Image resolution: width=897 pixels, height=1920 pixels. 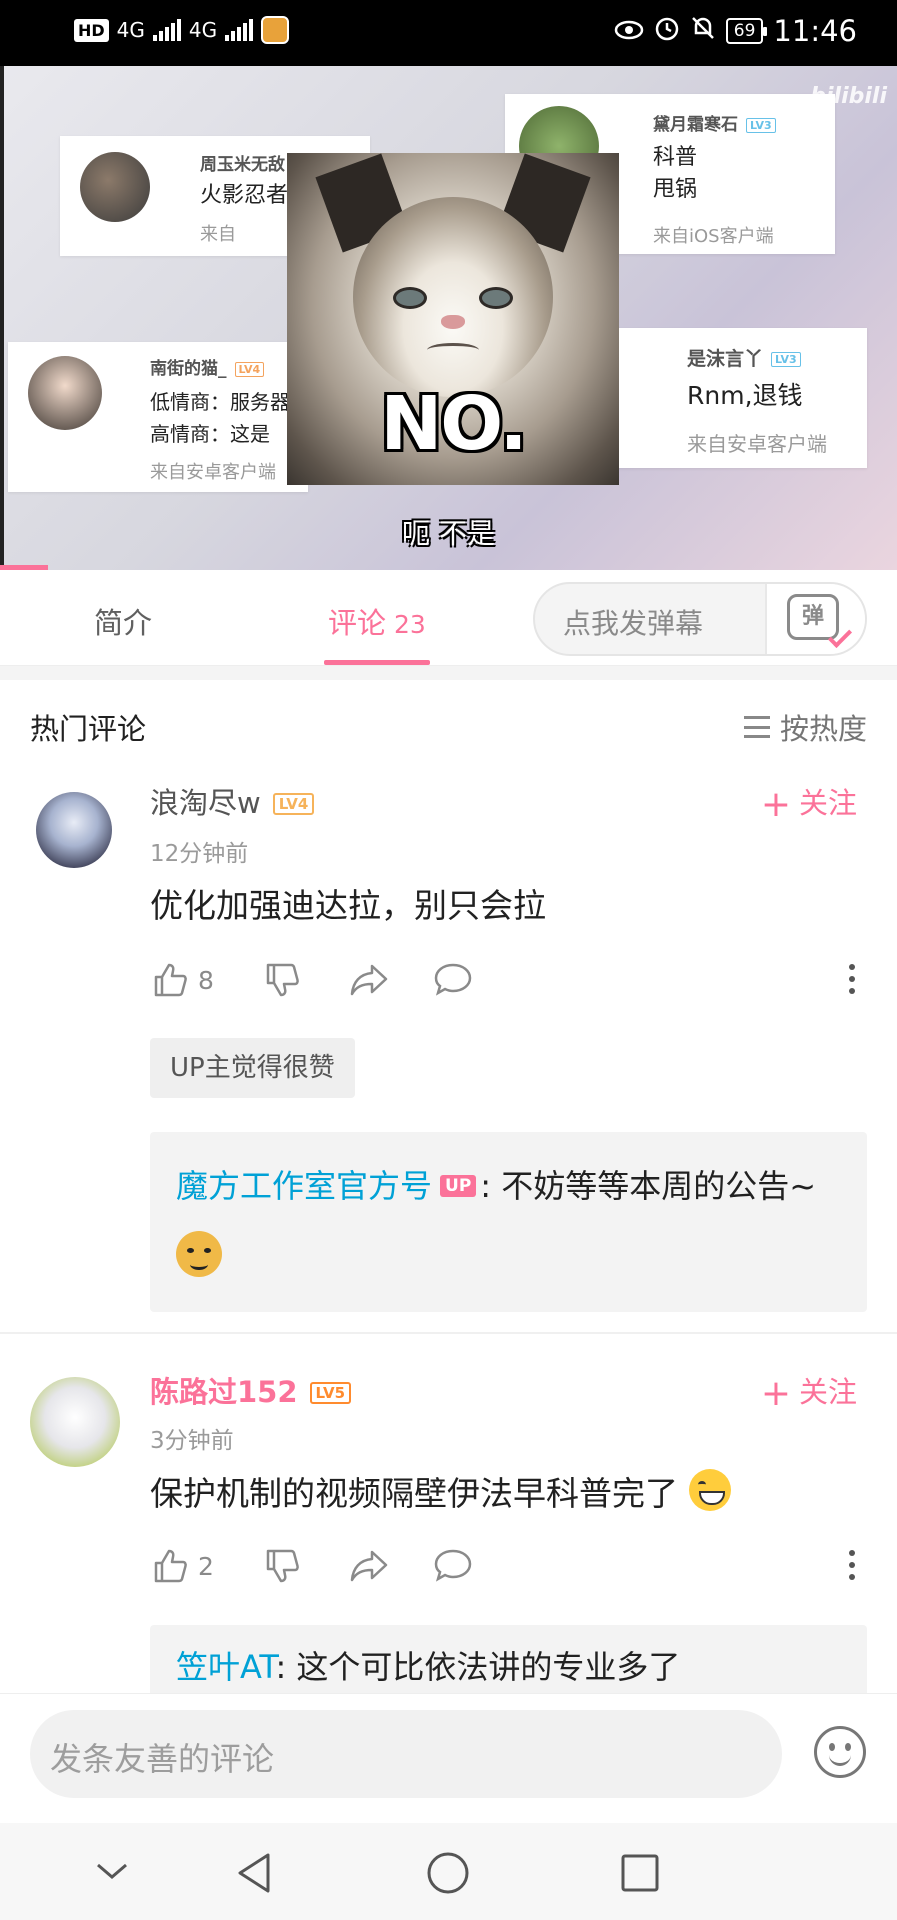 I want to click on system-nav-bar, so click(x=448, y=1871).